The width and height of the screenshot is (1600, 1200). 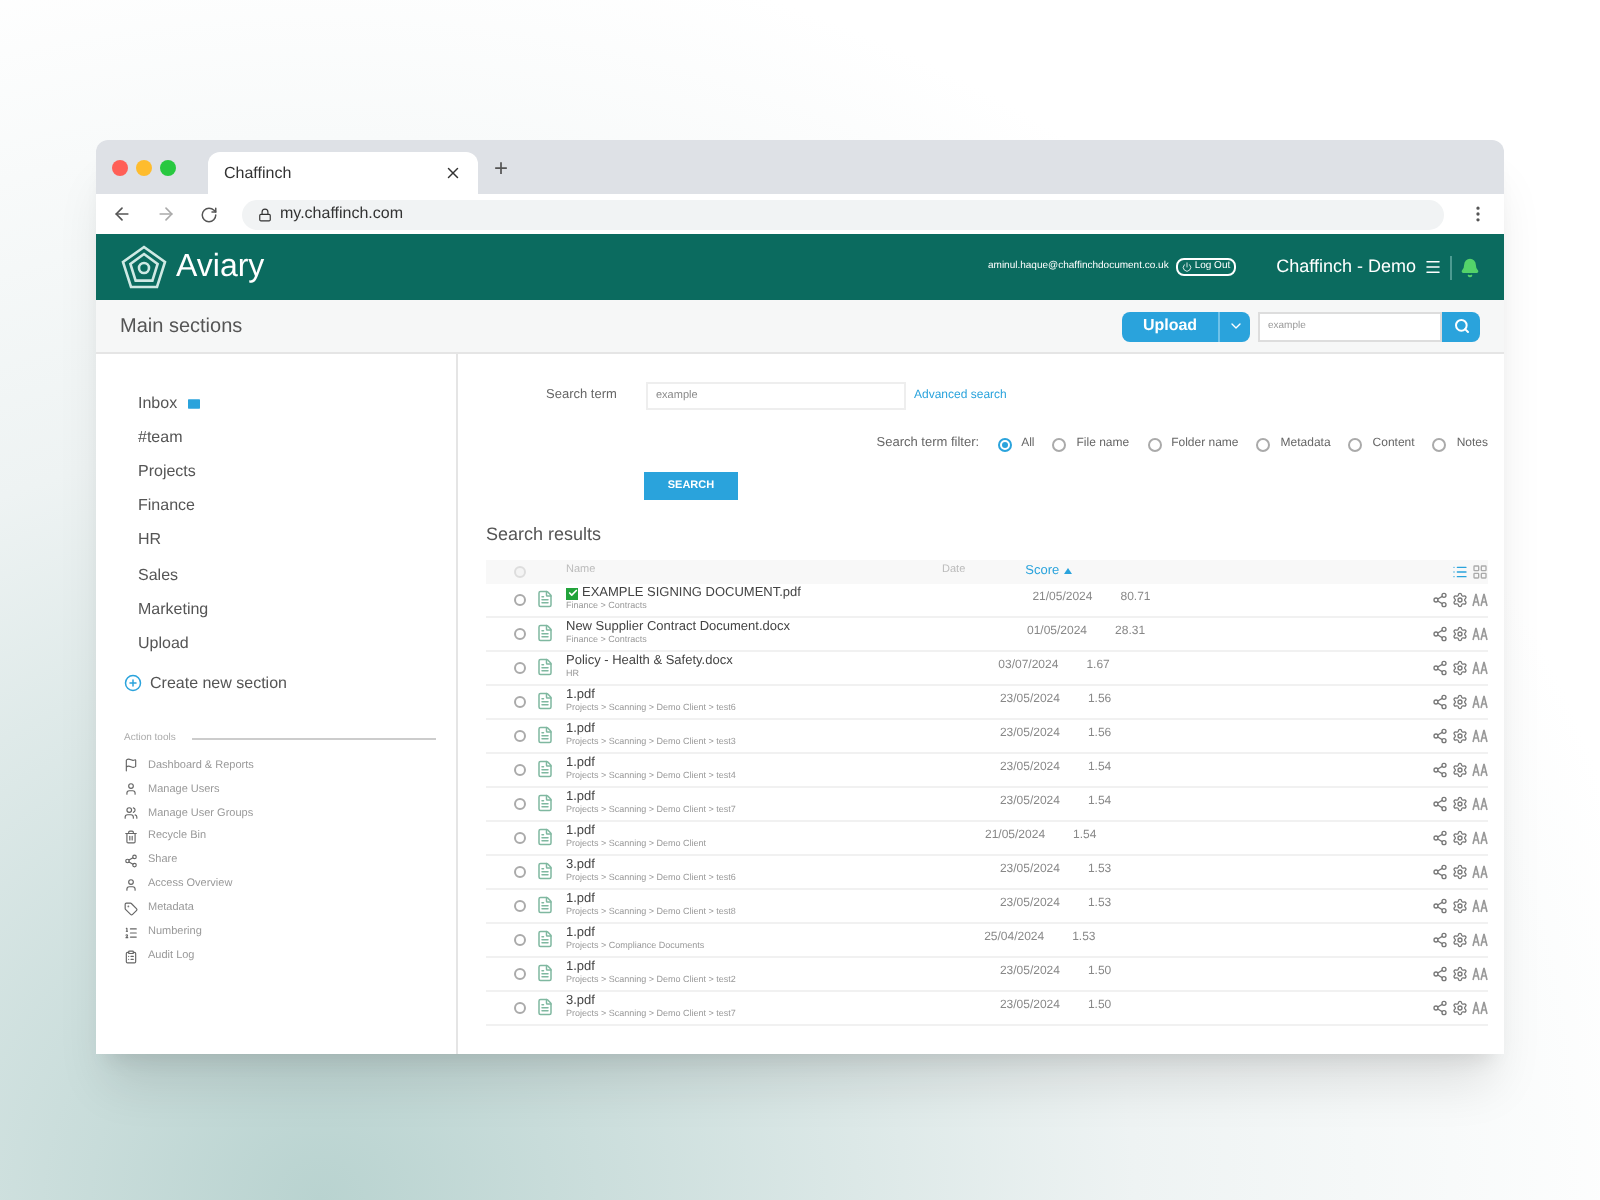 I want to click on new-tab-button: +, so click(x=501, y=167).